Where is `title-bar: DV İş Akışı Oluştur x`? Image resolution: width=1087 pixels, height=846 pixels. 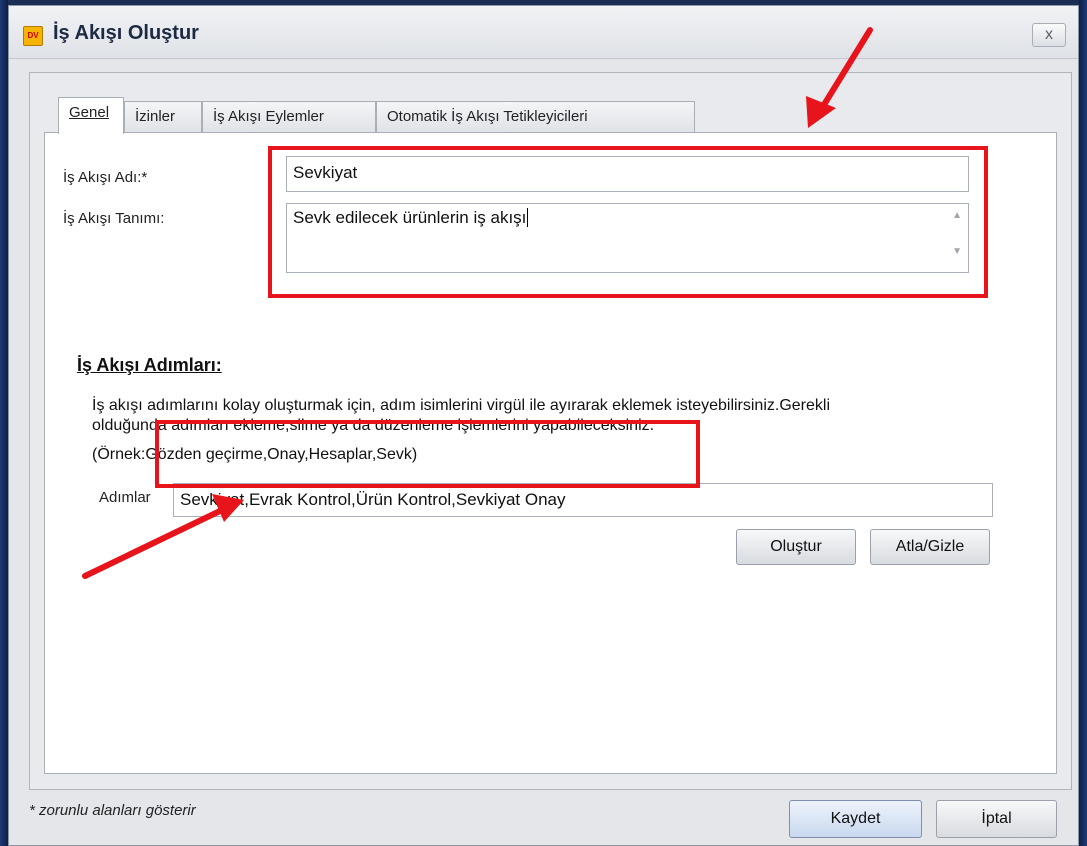 title-bar: DV İş Akışı Oluştur x is located at coordinates (543, 32).